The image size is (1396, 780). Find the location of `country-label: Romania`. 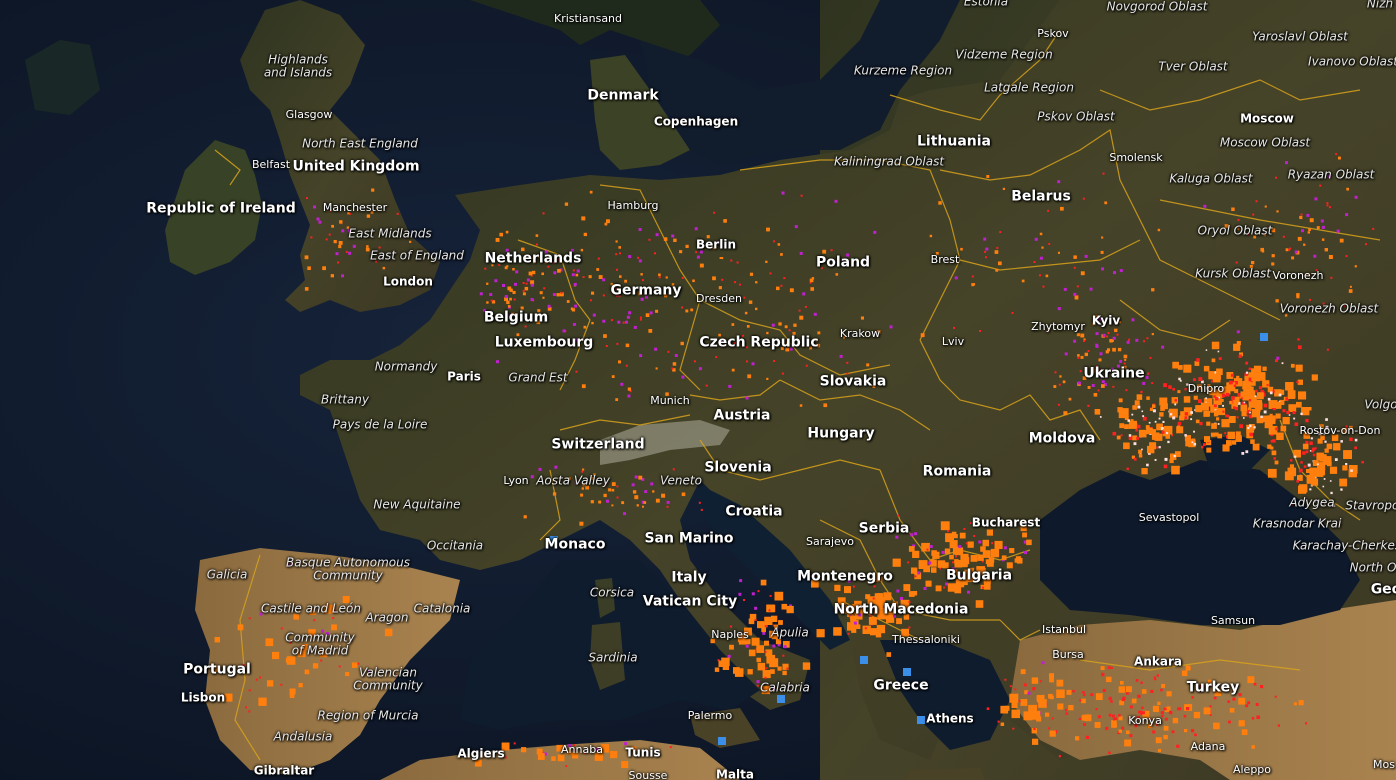

country-label: Romania is located at coordinates (957, 472).